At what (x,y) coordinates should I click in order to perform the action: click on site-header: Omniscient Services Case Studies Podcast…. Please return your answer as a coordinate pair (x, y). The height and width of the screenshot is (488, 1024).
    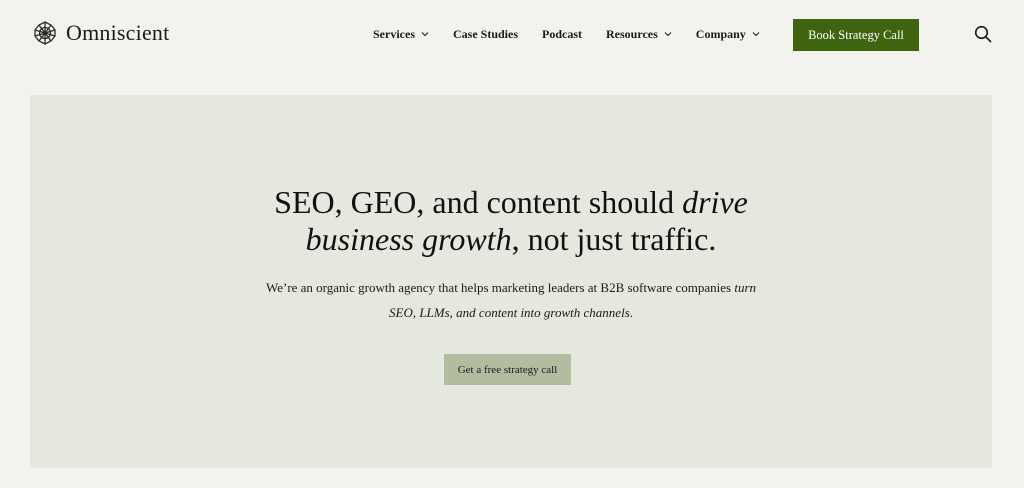
    Looking at the image, I should click on (512, 35).